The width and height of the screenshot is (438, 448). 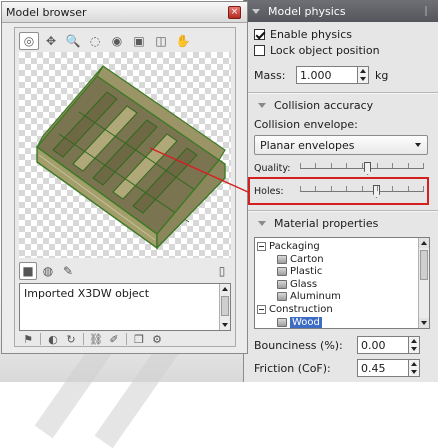 I want to click on mass-input: 1.000, so click(x=327, y=75).